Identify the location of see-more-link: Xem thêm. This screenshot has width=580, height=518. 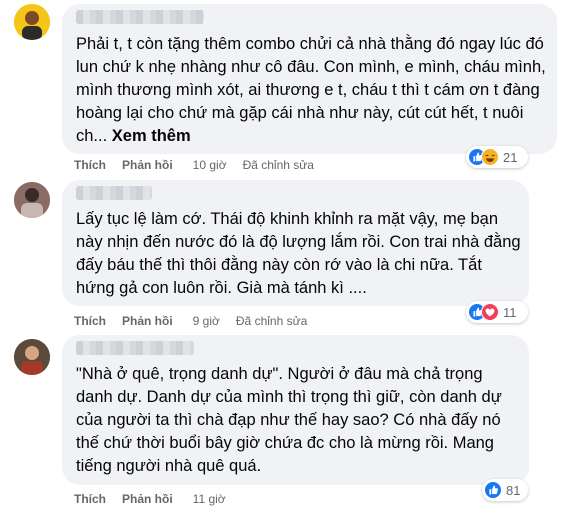
(151, 136).